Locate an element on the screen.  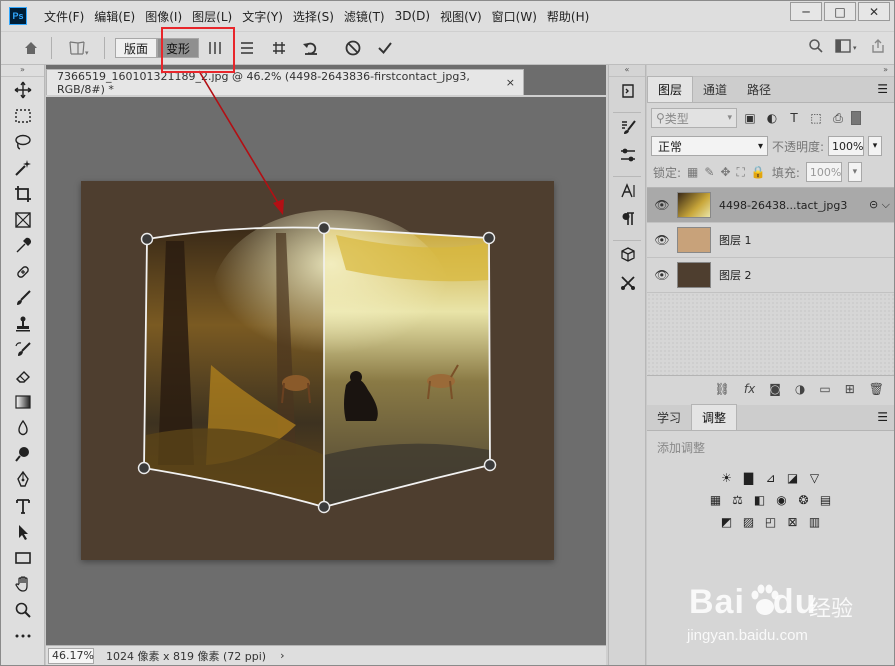
warp-handle-top-middle is located at coordinates (324, 228).